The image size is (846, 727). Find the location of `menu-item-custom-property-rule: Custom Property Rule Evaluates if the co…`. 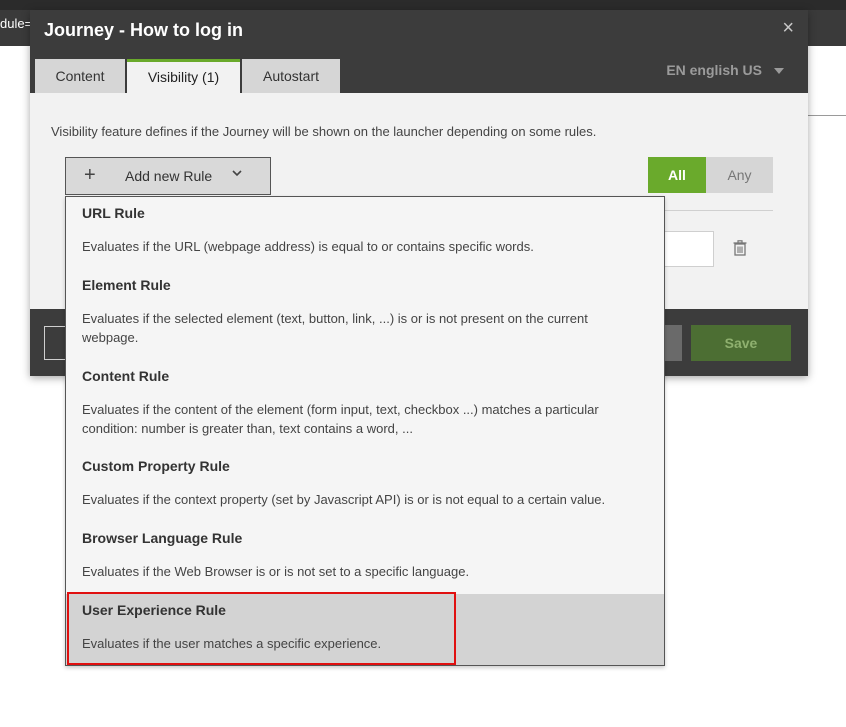

menu-item-custom-property-rule: Custom Property Rule Evaluates if the co… is located at coordinates (365, 485).